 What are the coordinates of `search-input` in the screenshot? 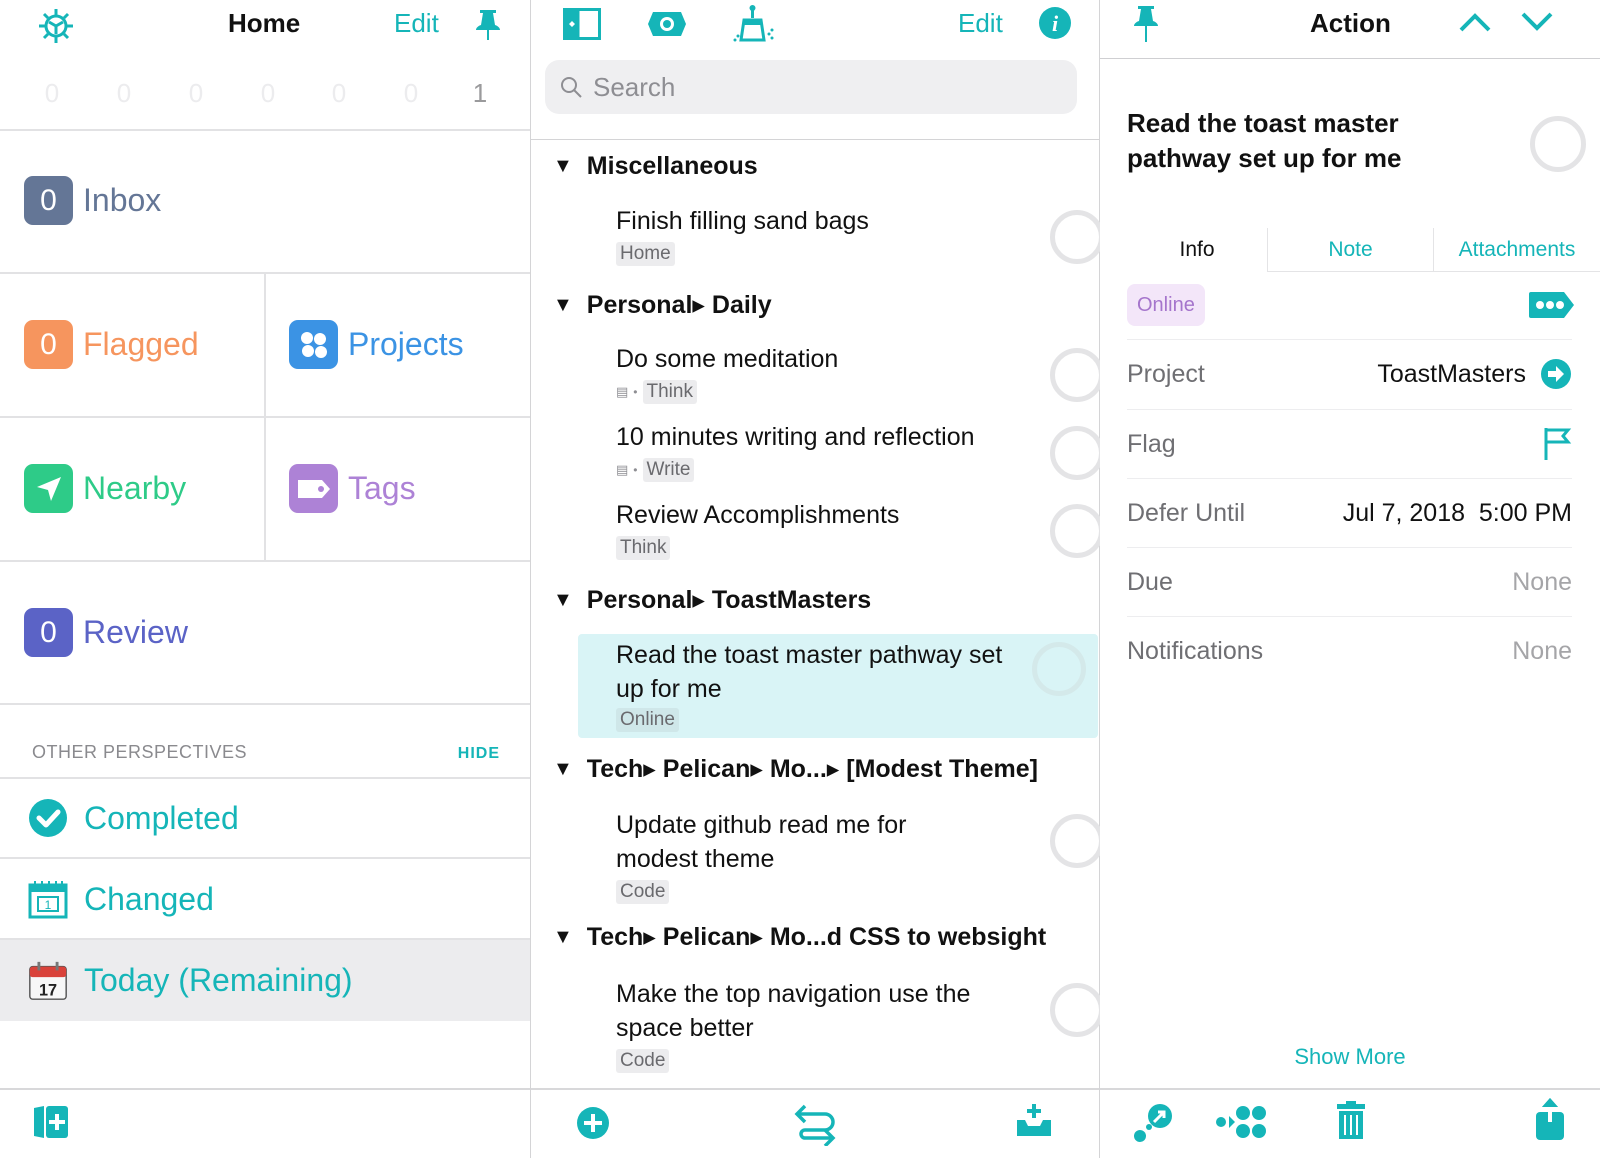 It's located at (823, 87).